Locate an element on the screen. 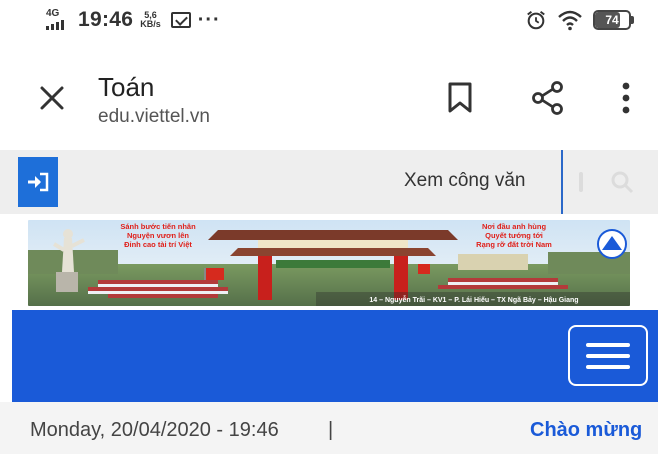 This screenshot has width=658, height=454. search-icon is located at coordinates (622, 182).